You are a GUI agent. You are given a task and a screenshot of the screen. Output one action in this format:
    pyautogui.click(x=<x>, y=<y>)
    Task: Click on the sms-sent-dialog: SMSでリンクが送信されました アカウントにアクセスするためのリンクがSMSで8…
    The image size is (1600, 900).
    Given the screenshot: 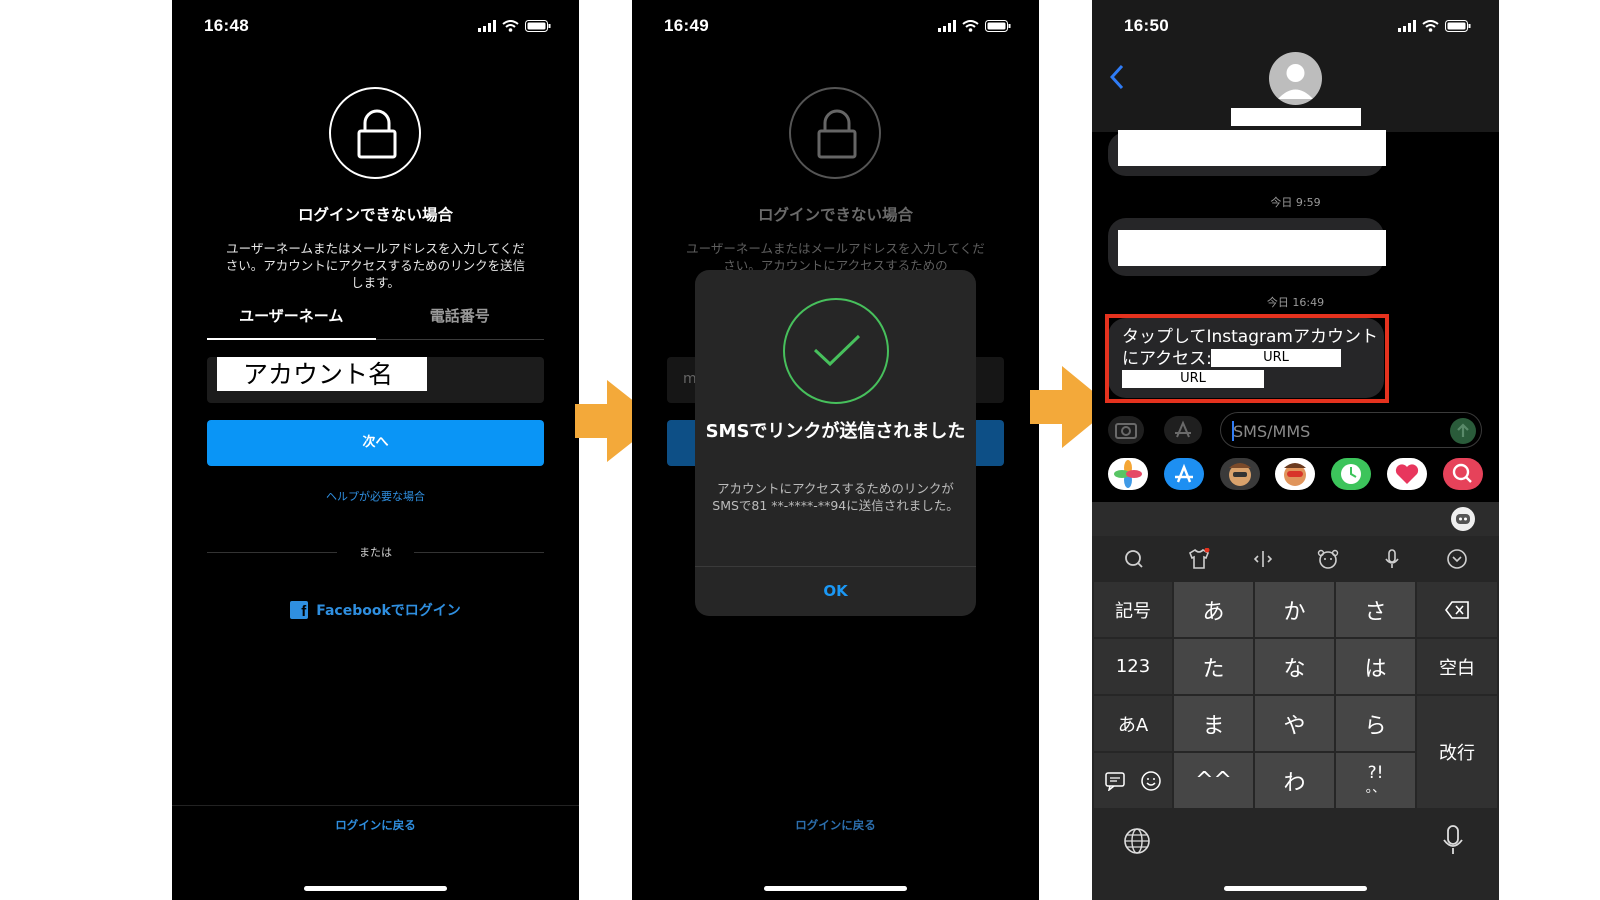 What is the action you would take?
    pyautogui.click(x=835, y=443)
    